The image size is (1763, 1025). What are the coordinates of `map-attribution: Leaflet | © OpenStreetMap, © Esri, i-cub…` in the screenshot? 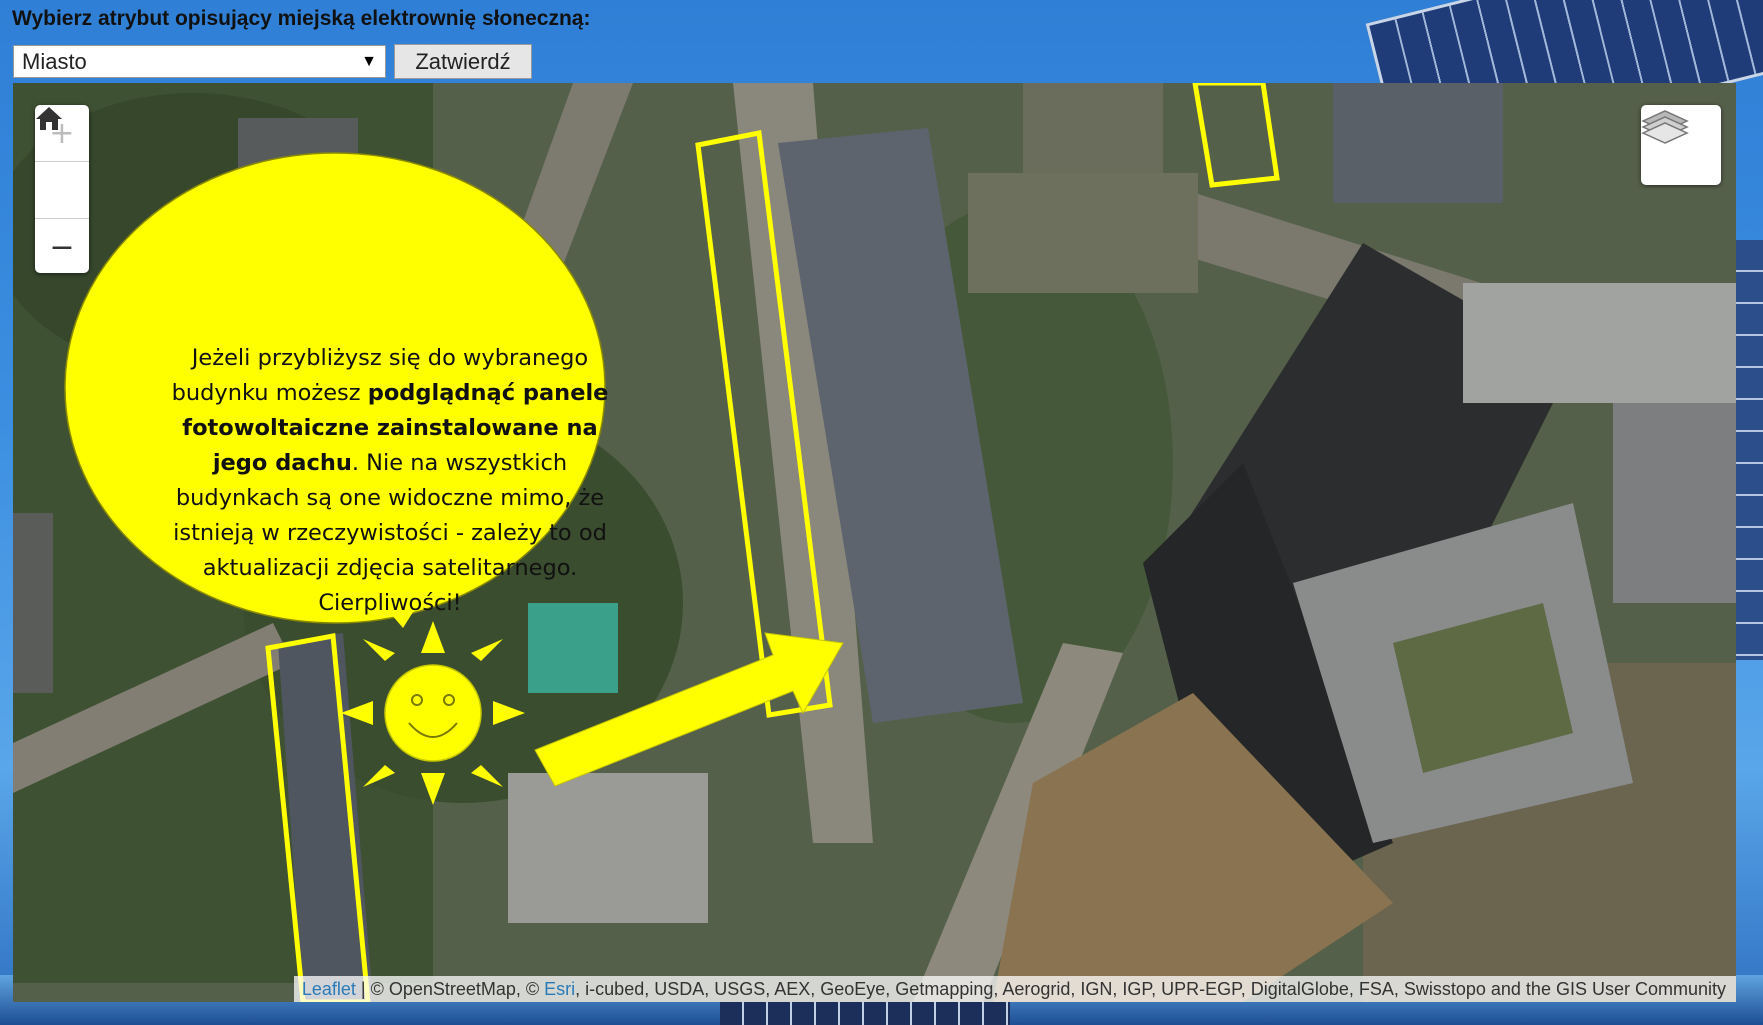 It's located at (1014, 989).